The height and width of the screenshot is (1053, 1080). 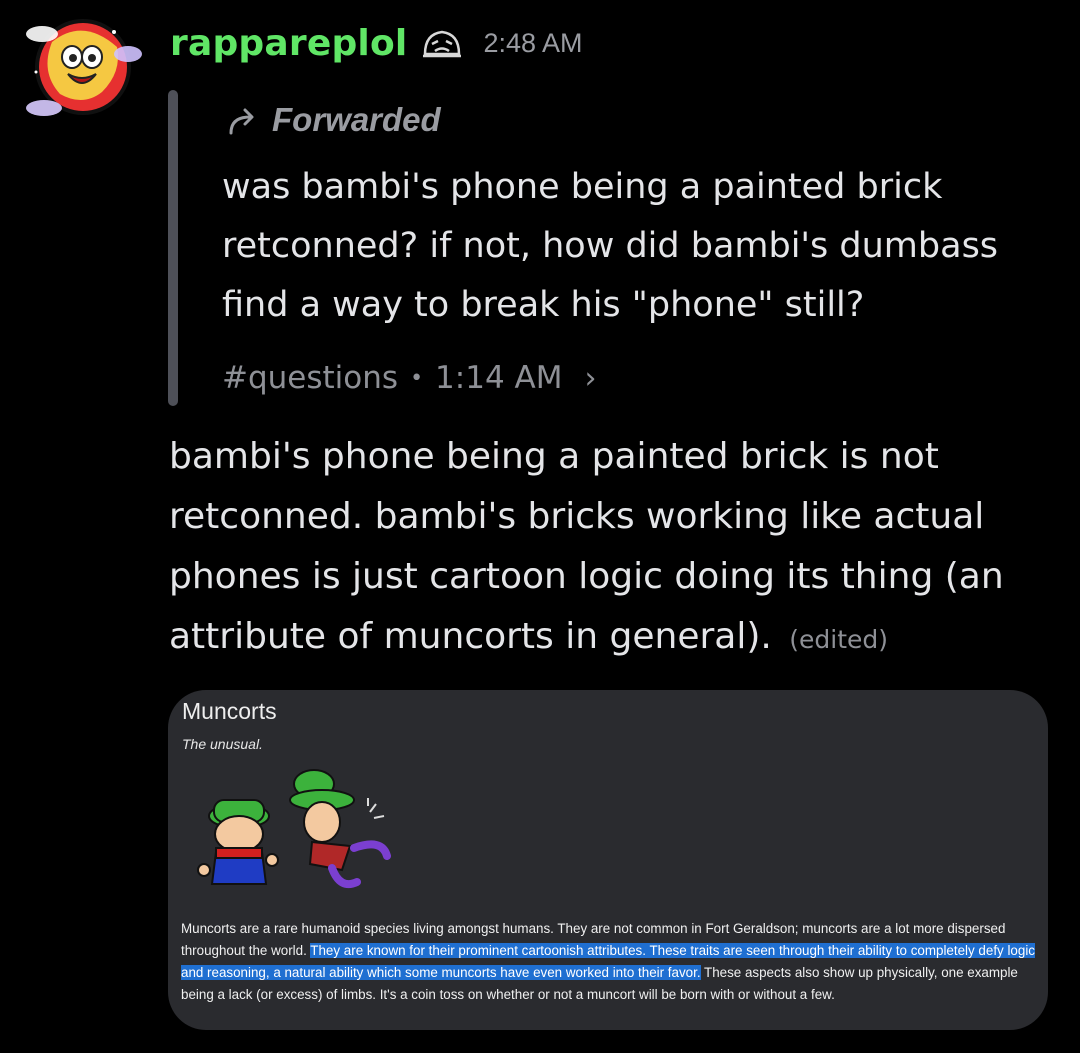 I want to click on forwarded-time: 1:14 AM, so click(x=499, y=378).